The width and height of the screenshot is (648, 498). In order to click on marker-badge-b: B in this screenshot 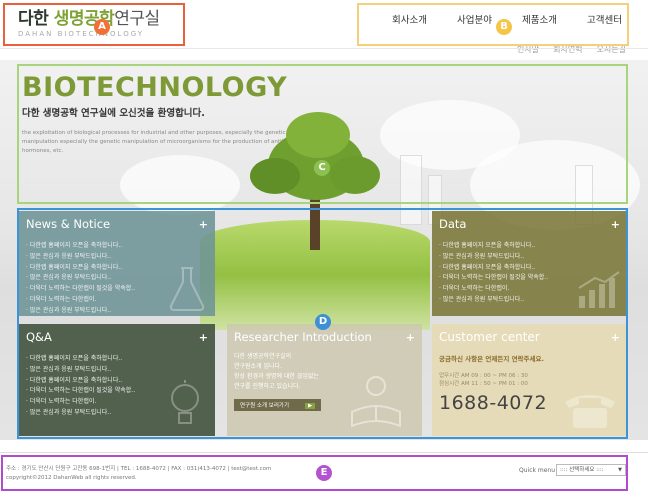, I will do `click(504, 27)`.